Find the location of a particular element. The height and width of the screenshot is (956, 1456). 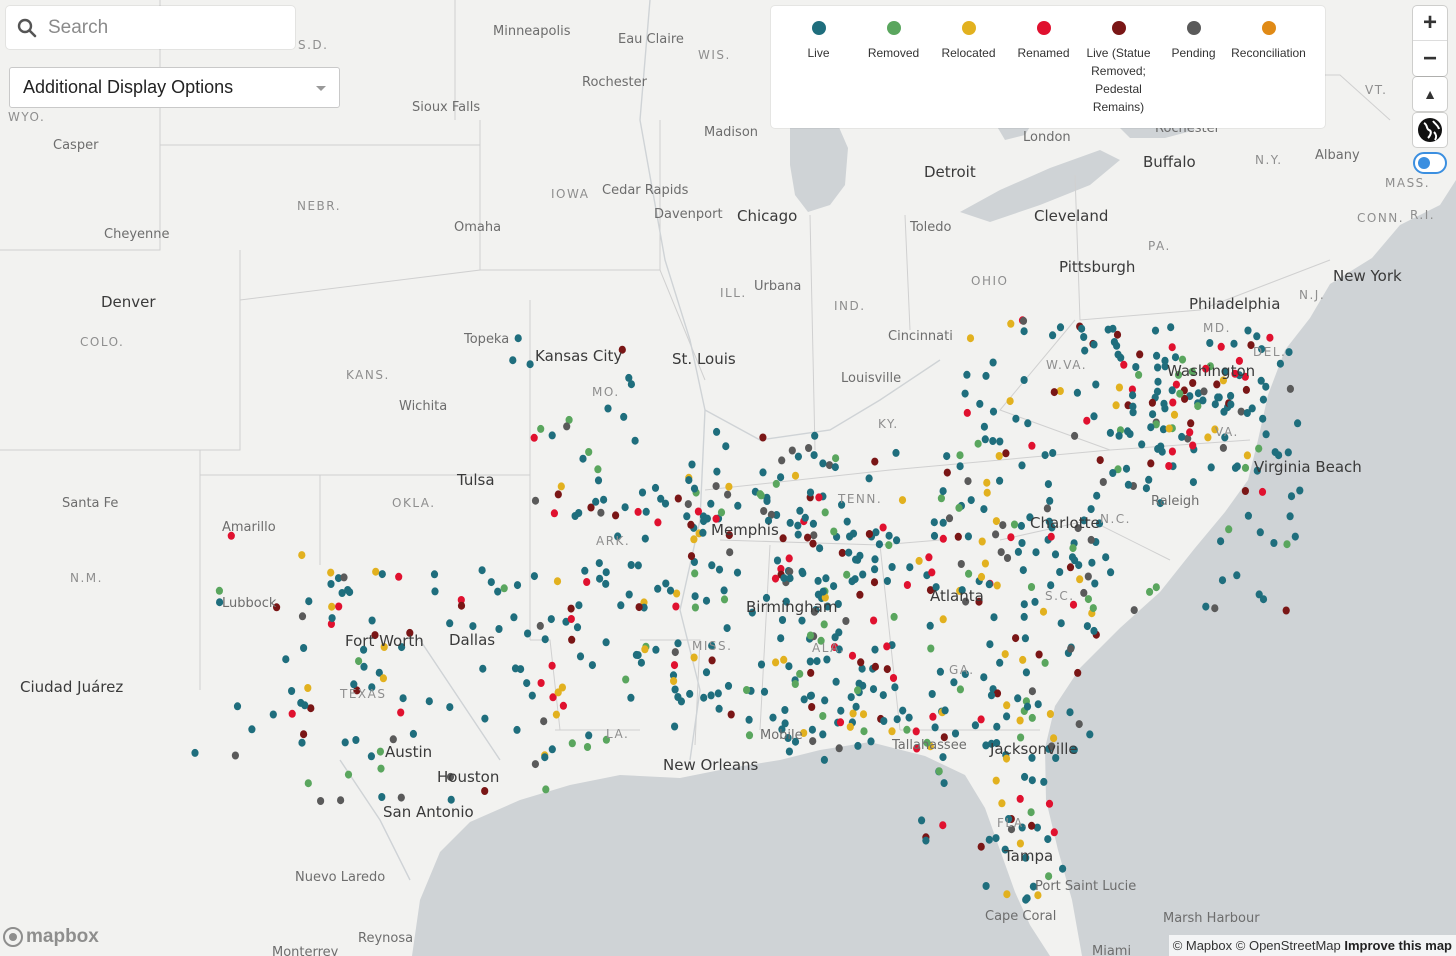

search-input is located at coordinates (161, 27).